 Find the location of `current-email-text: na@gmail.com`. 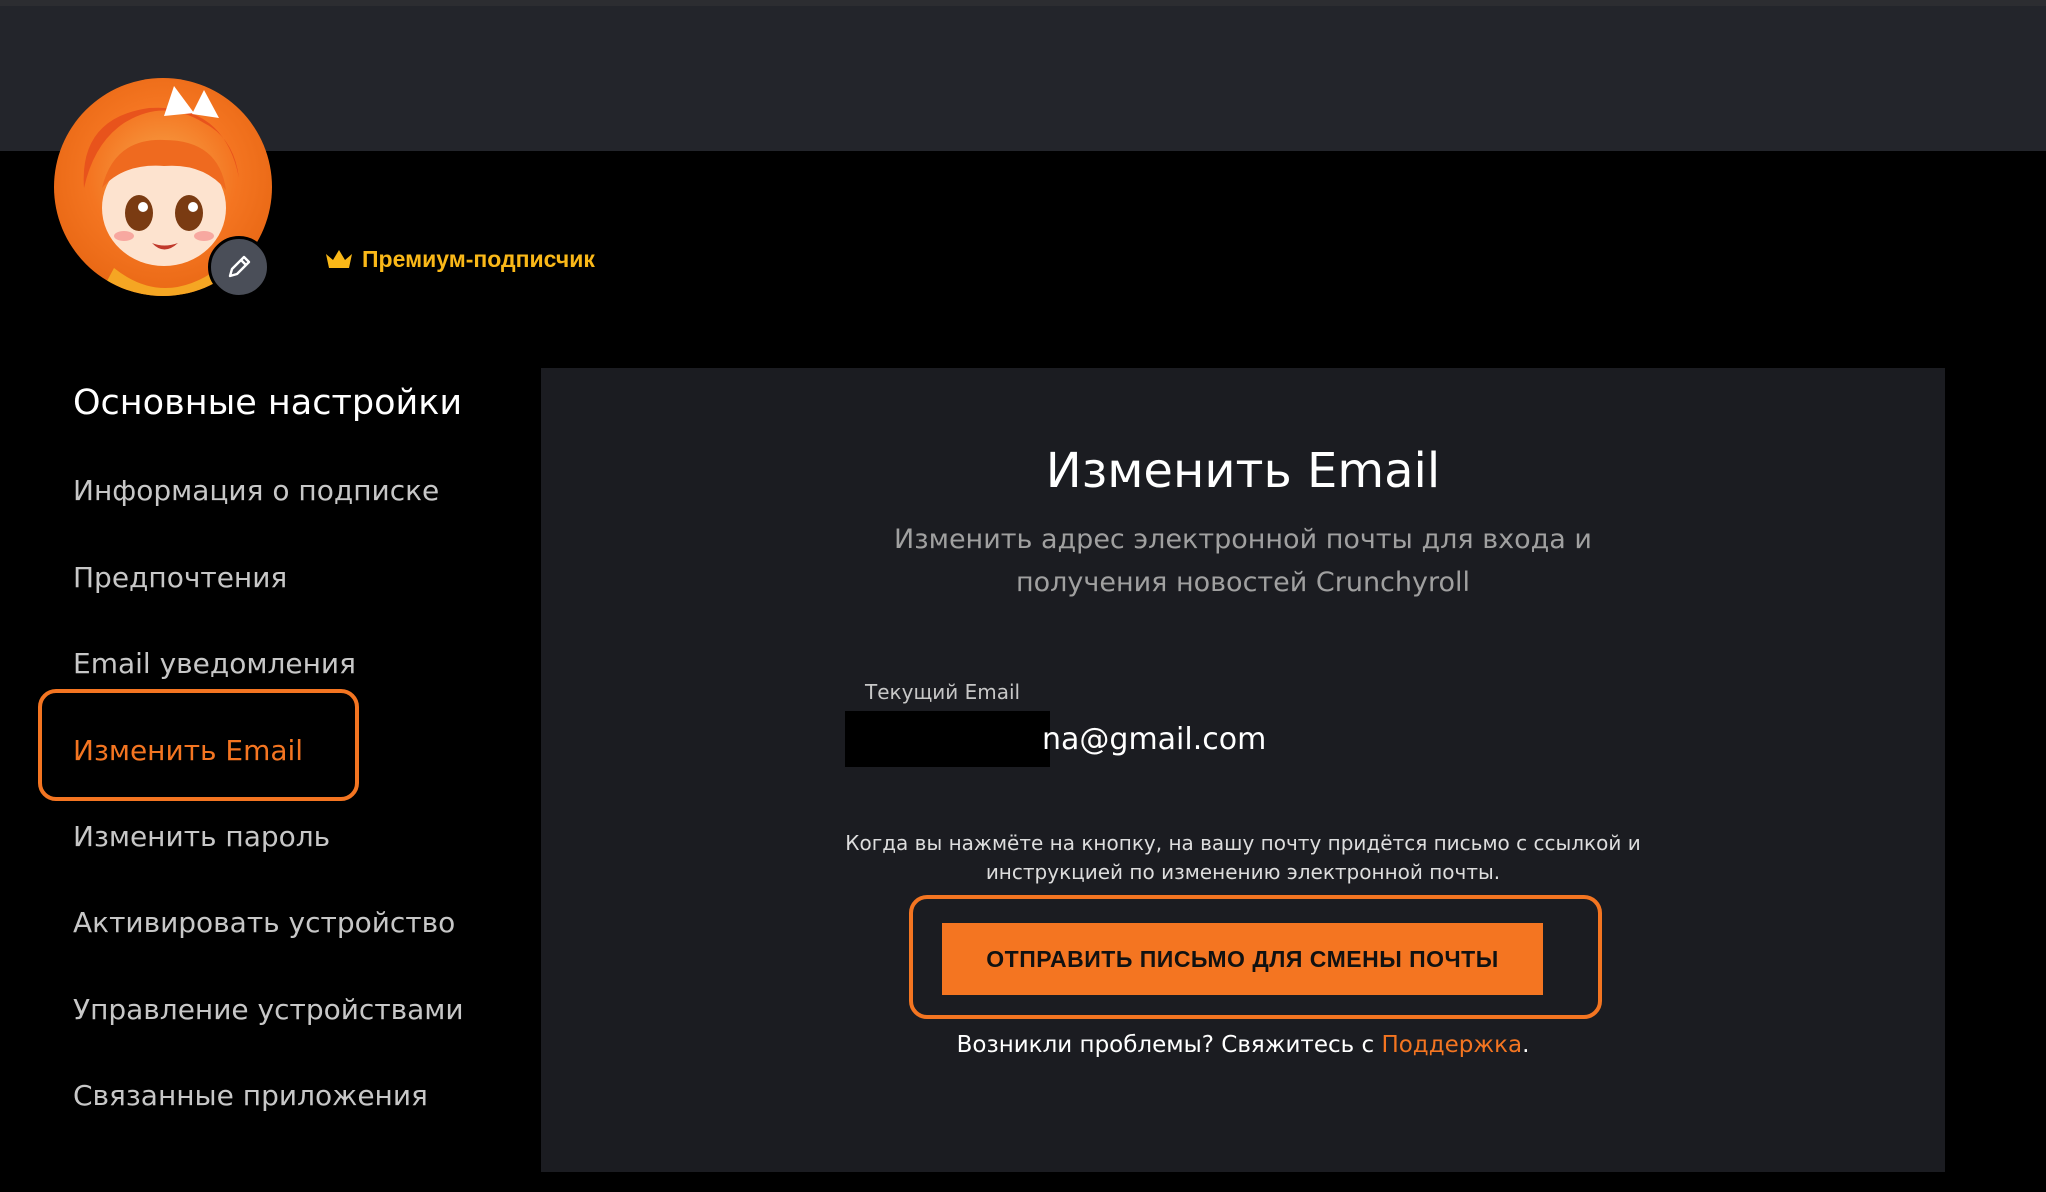

current-email-text: na@gmail.com is located at coordinates (1154, 739).